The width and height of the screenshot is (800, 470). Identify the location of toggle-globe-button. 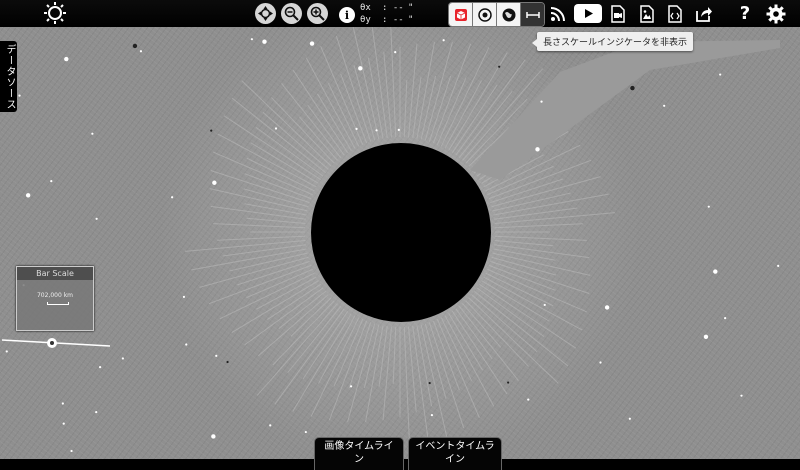
(509, 14).